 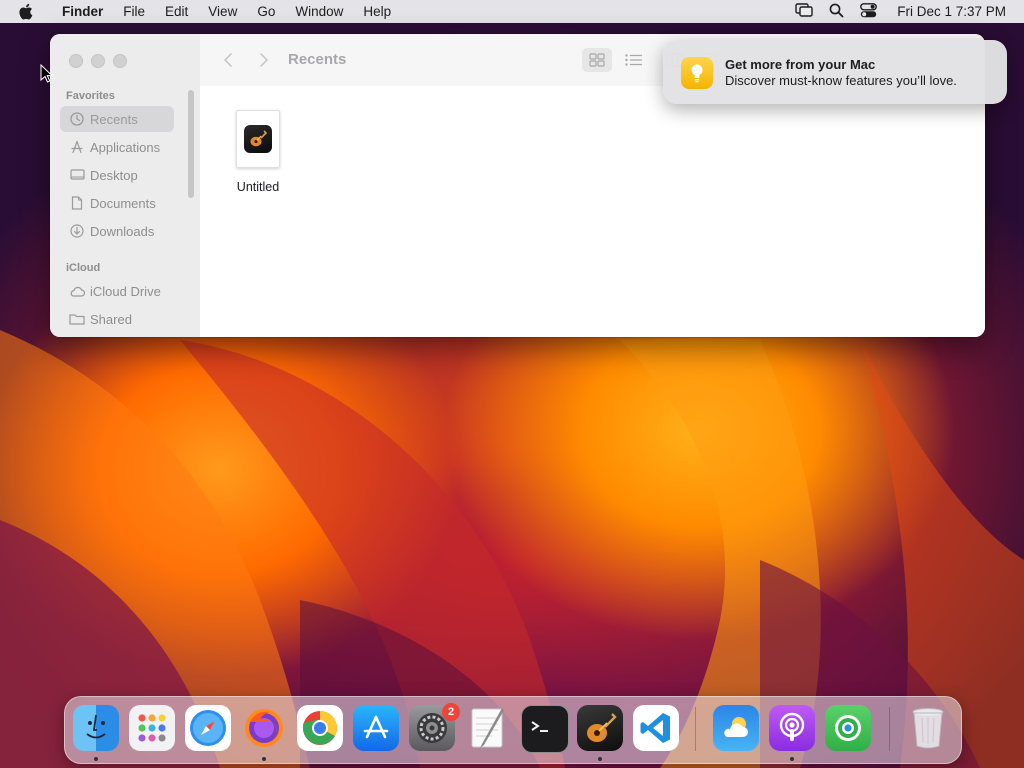 I want to click on window-controls, so click(x=98, y=61).